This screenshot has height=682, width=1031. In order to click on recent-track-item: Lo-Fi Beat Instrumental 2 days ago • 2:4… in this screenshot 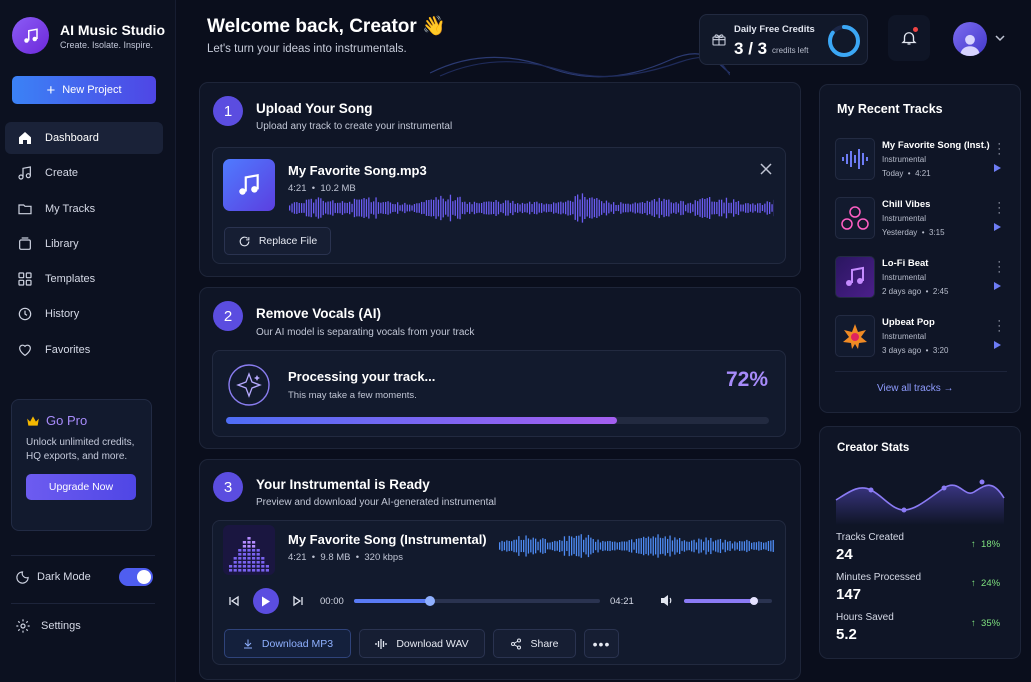, I will do `click(922, 278)`.